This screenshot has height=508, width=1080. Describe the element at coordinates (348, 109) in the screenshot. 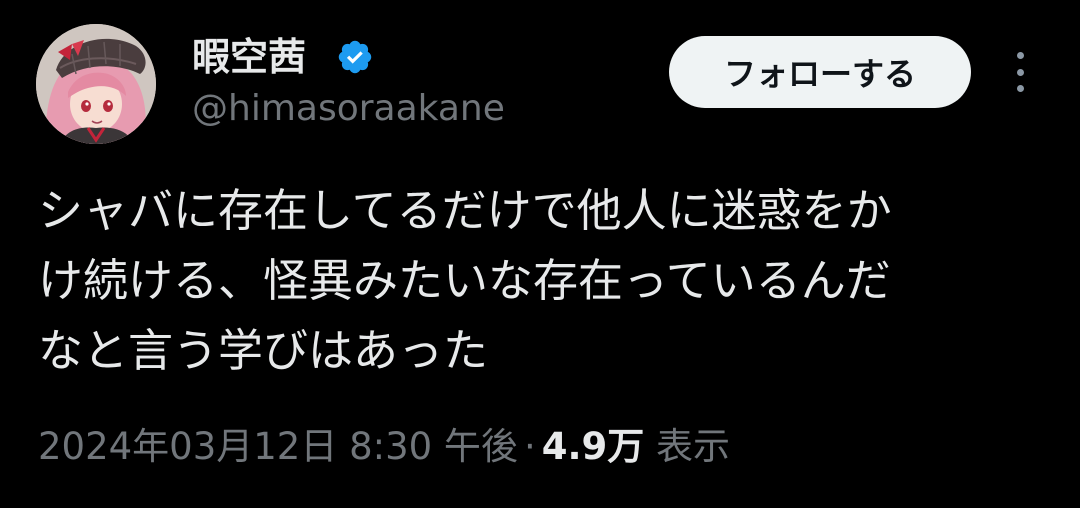

I see `user-handle: @himasoraakane` at that location.